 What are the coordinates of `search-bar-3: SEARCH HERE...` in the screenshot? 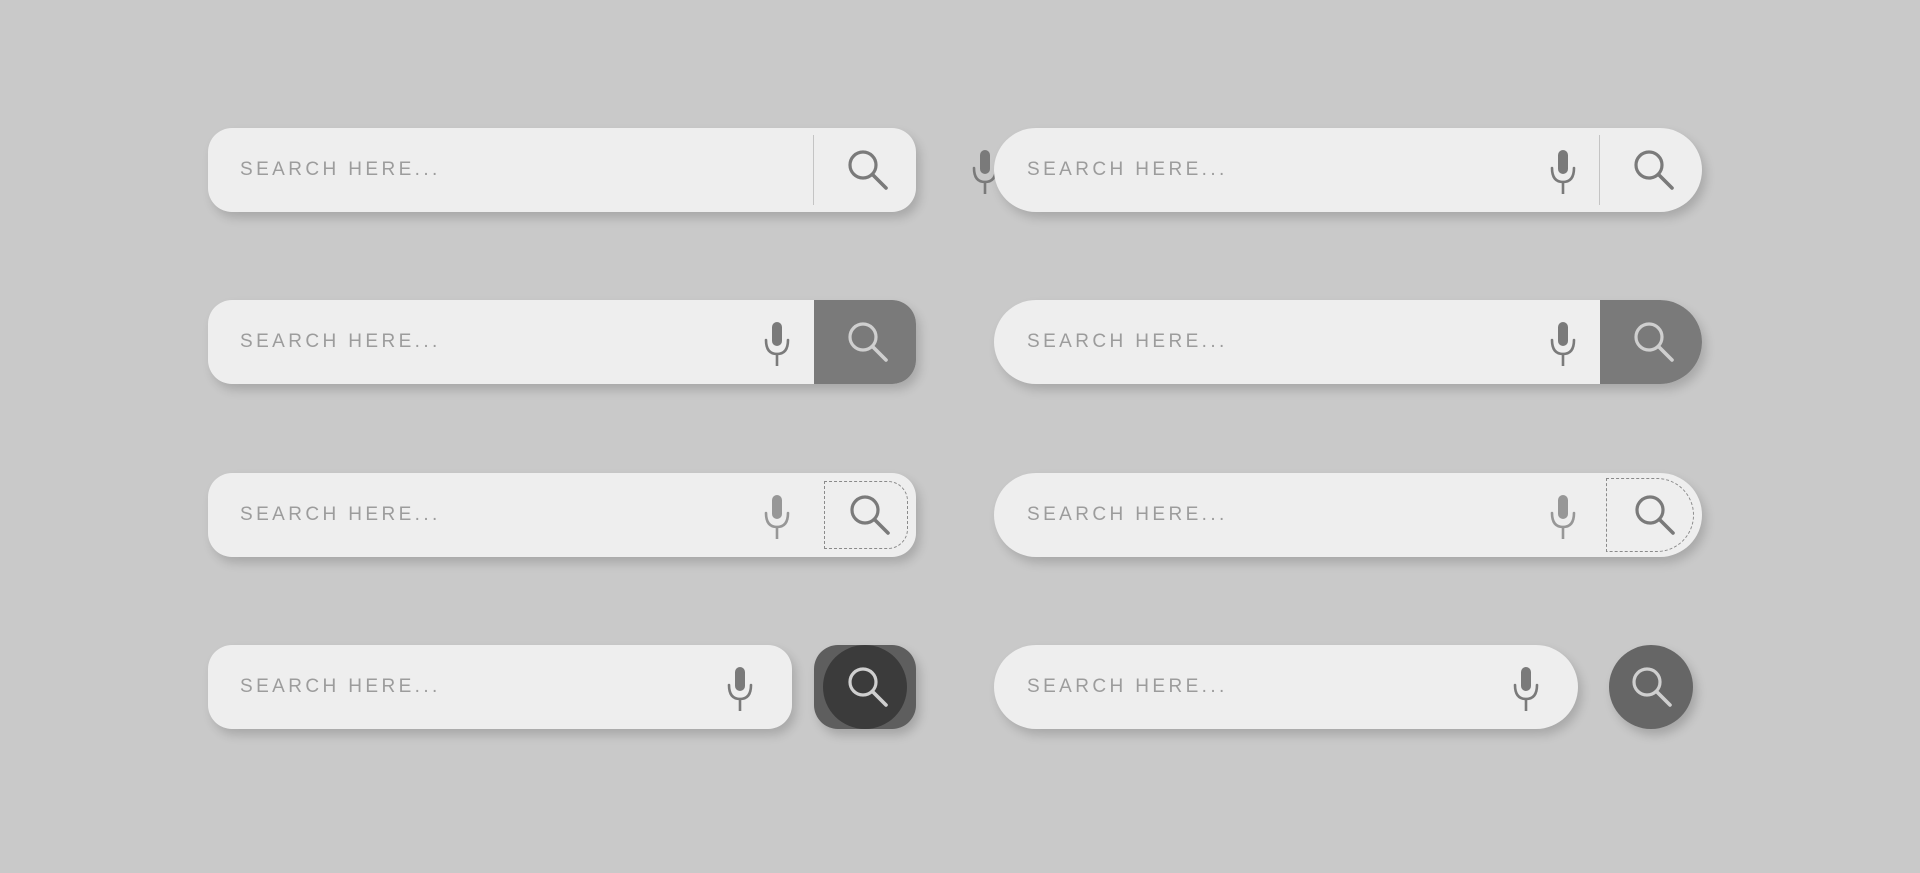 It's located at (562, 342).